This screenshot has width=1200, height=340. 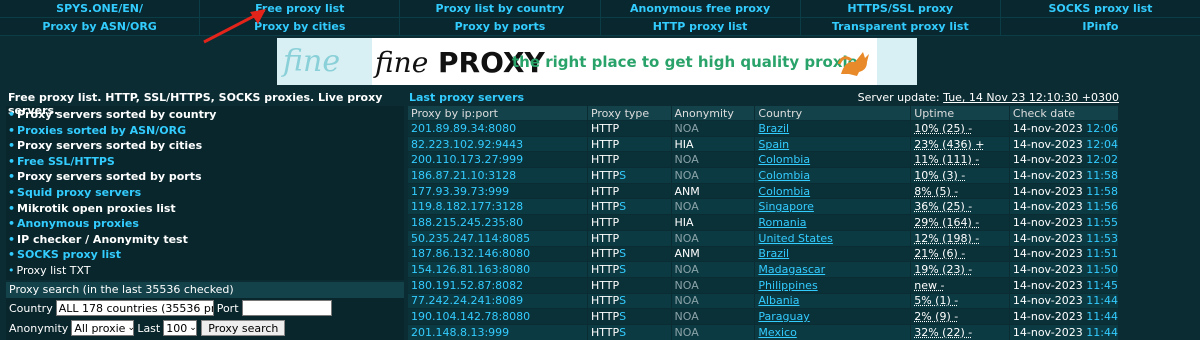 What do you see at coordinates (498, 238) in the screenshot?
I see `proxy-ip-port: 50.235.247.114:8085` at bounding box center [498, 238].